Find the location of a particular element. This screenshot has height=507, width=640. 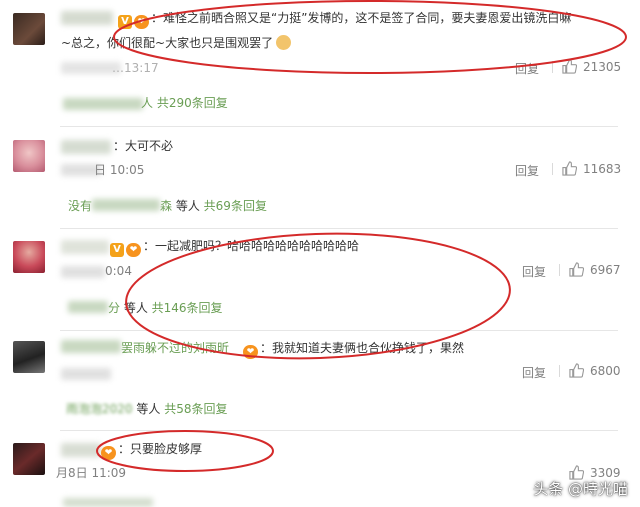

timestamp: 0:04 is located at coordinates (118, 271).